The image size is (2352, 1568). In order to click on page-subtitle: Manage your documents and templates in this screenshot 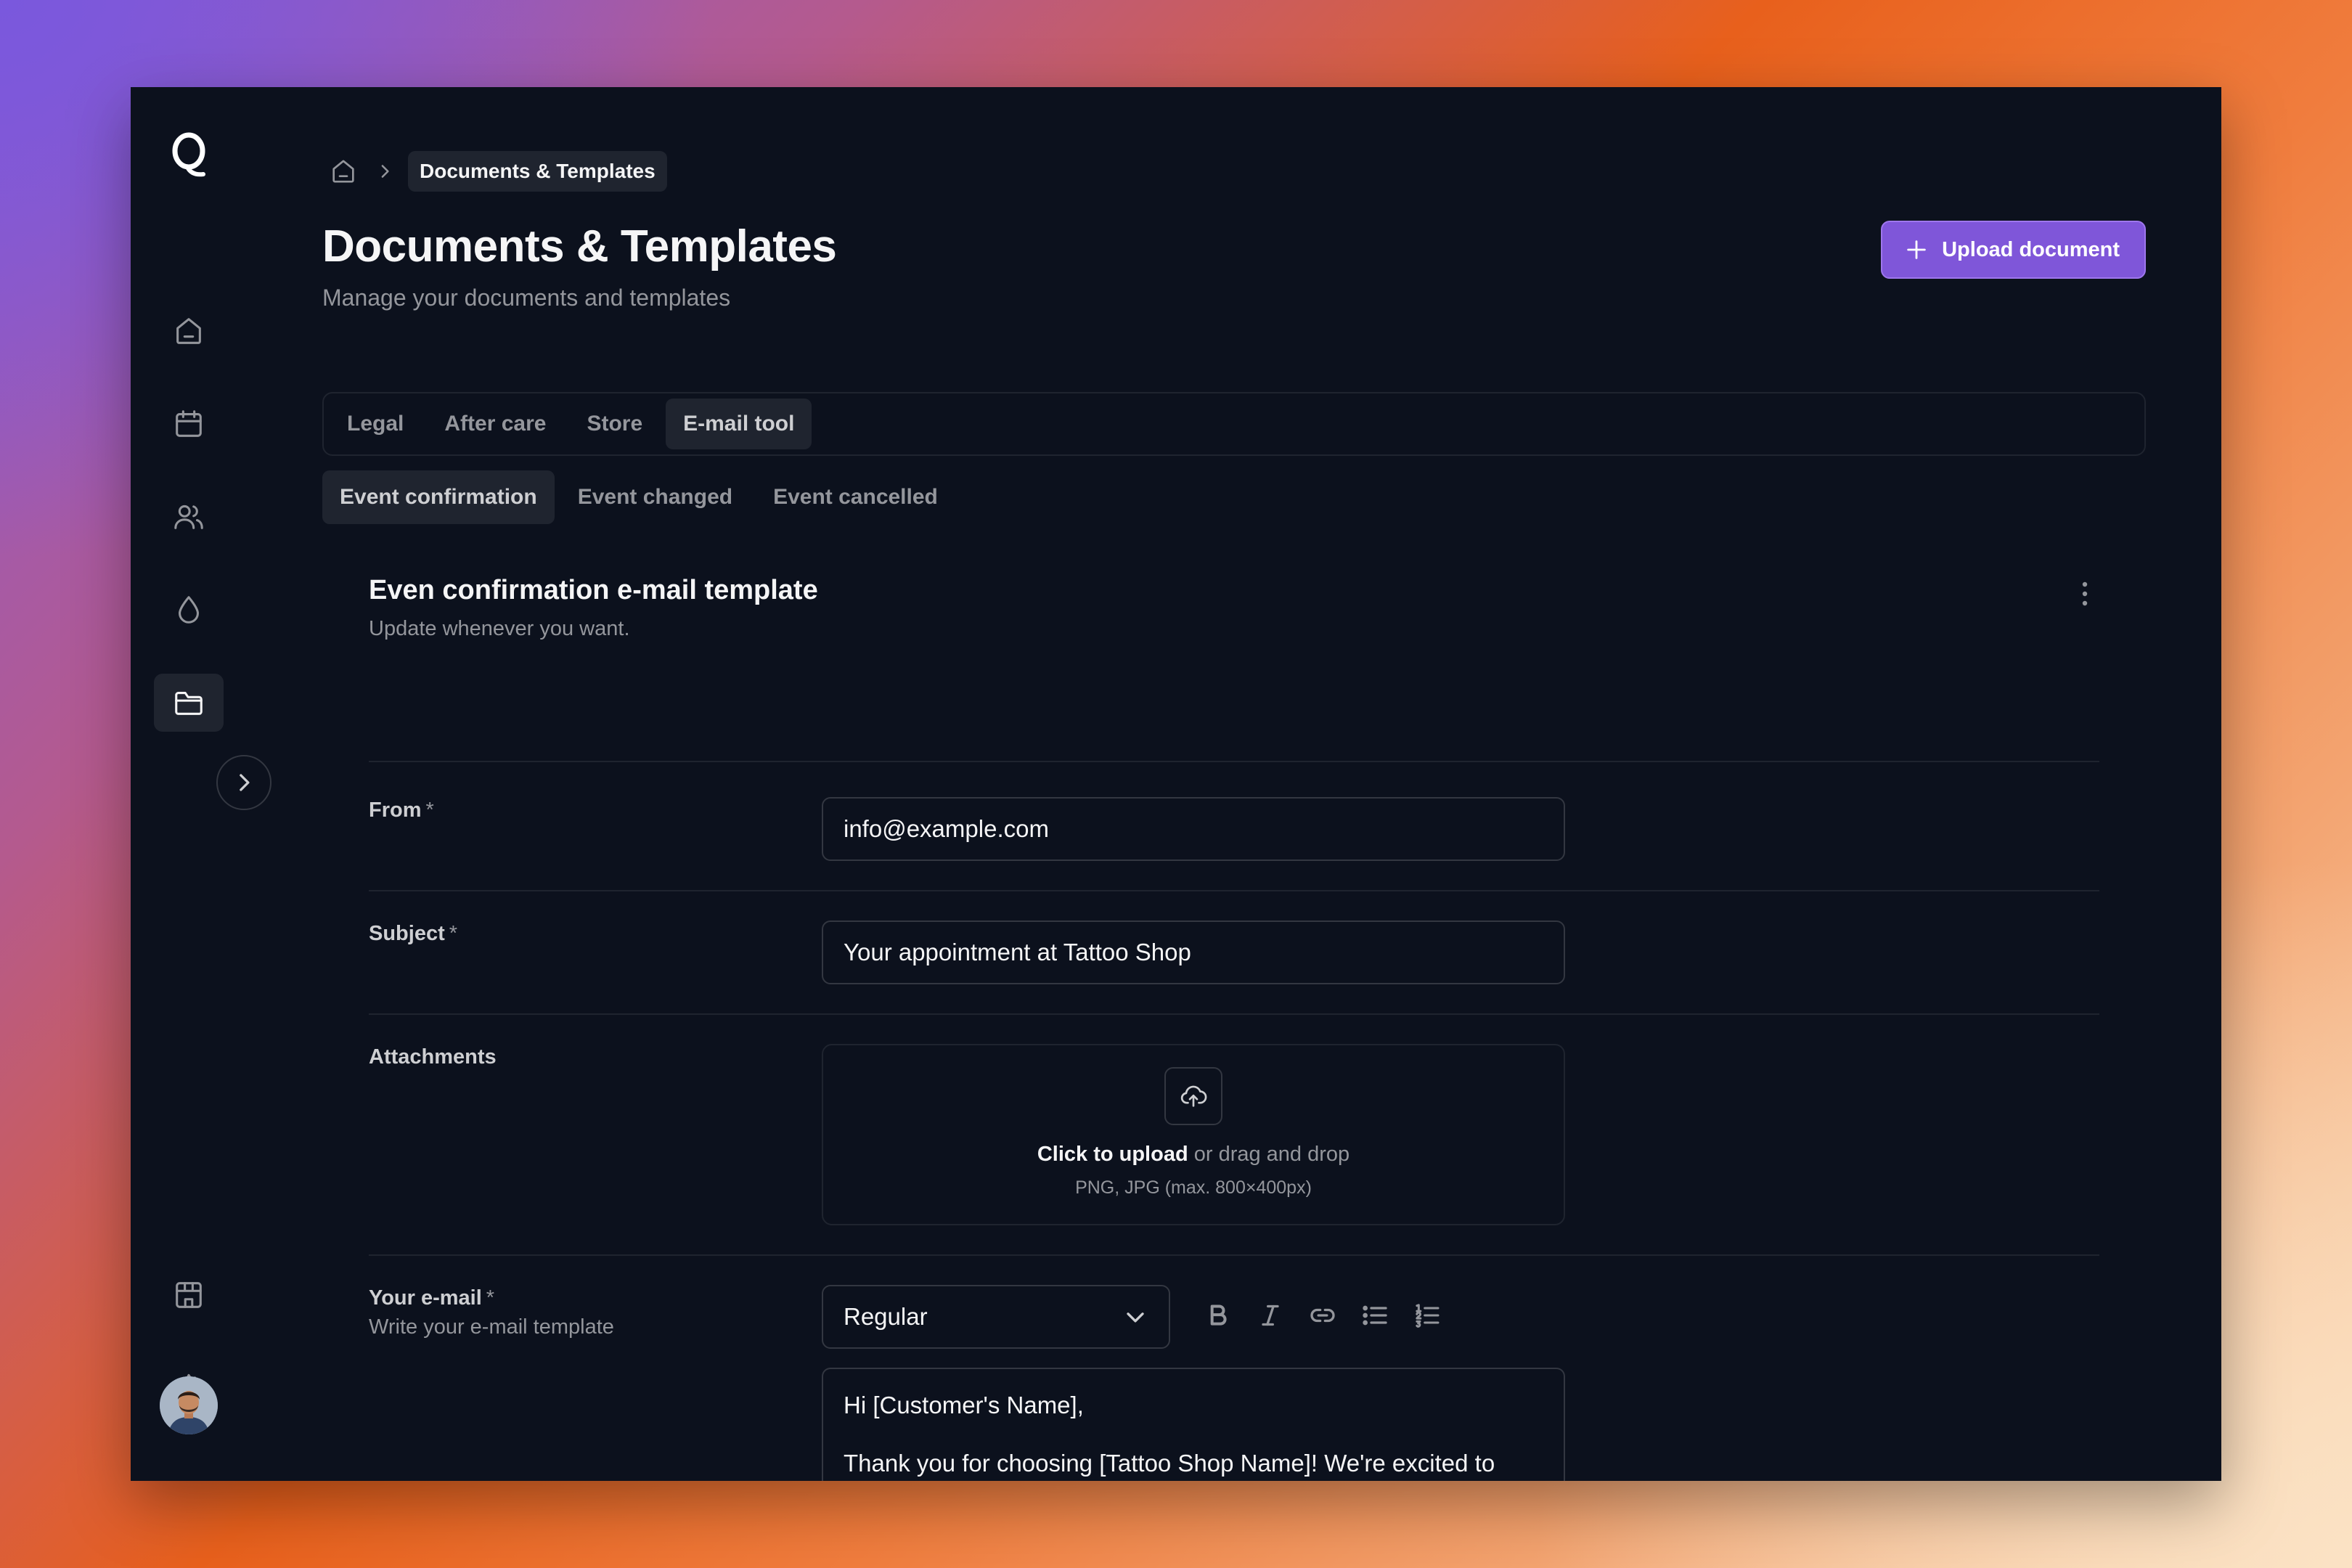, I will do `click(526, 298)`.